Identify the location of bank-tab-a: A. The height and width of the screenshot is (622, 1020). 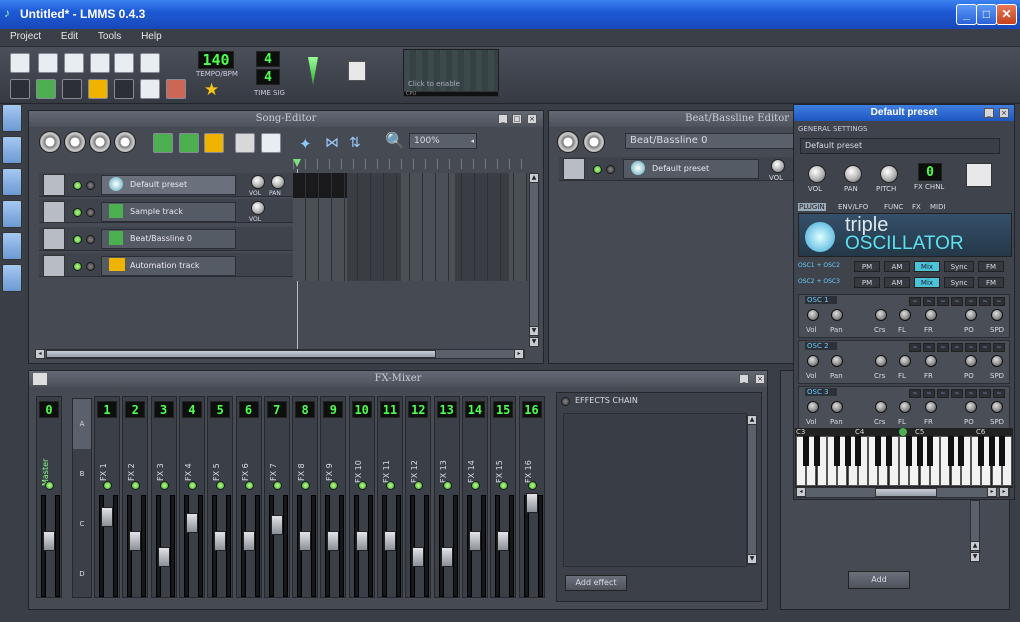
(82, 424).